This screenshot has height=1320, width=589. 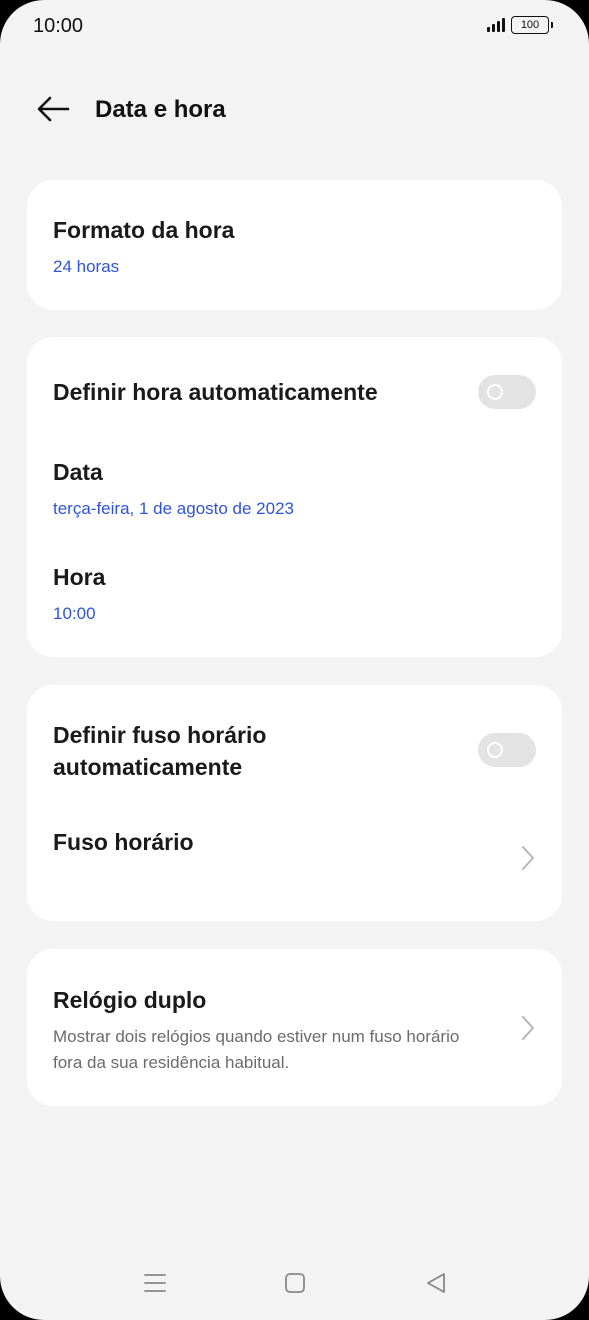 I want to click on auto-timezone-title: Definir fuso horário automaticamente, so click(x=160, y=751).